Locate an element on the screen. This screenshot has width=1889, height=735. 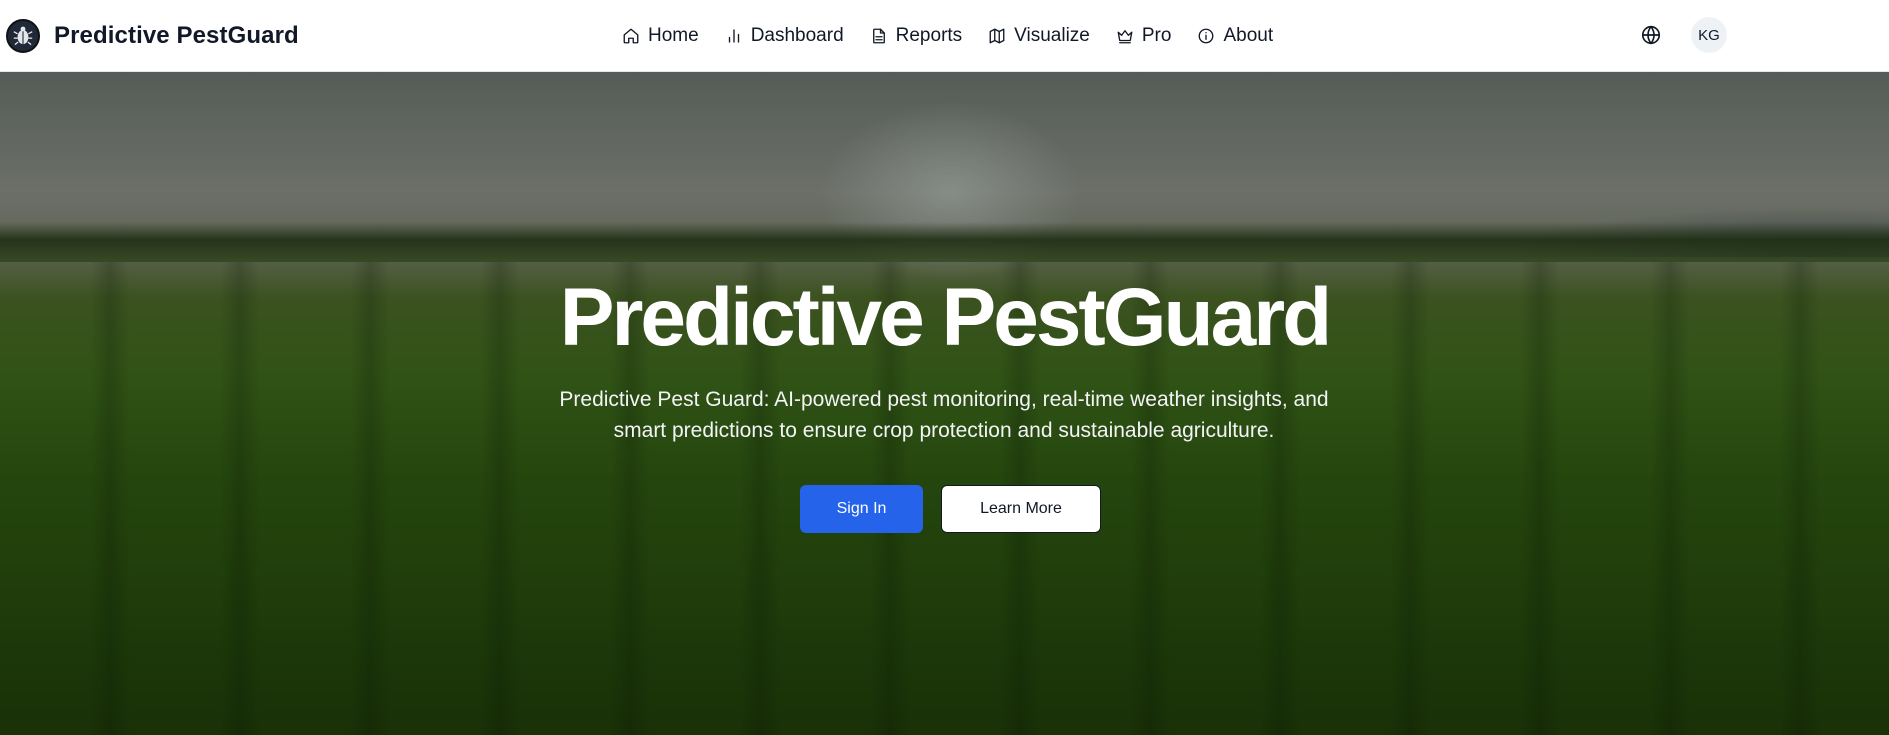
globe-icon is located at coordinates (1651, 35).